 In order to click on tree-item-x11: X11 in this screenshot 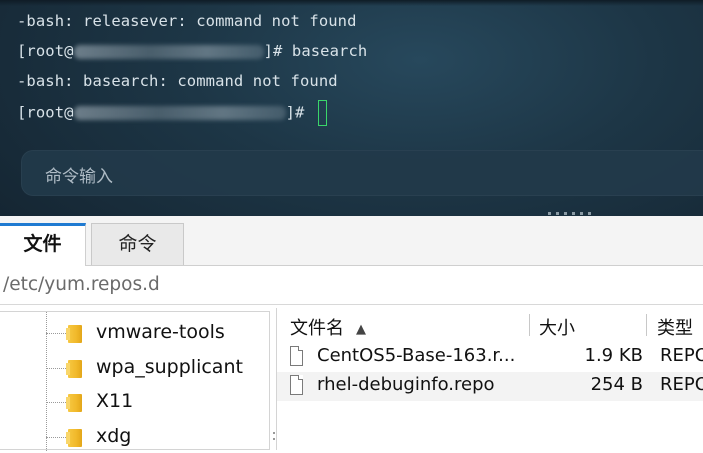, I will do `click(156, 403)`.